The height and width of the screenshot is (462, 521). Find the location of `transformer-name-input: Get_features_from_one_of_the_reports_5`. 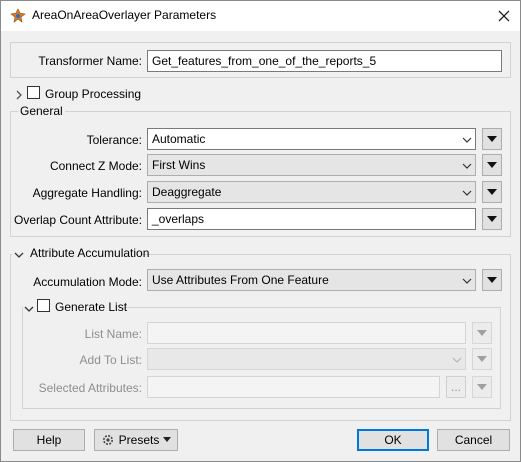

transformer-name-input: Get_features_from_one_of_the_reports_5 is located at coordinates (324, 61).